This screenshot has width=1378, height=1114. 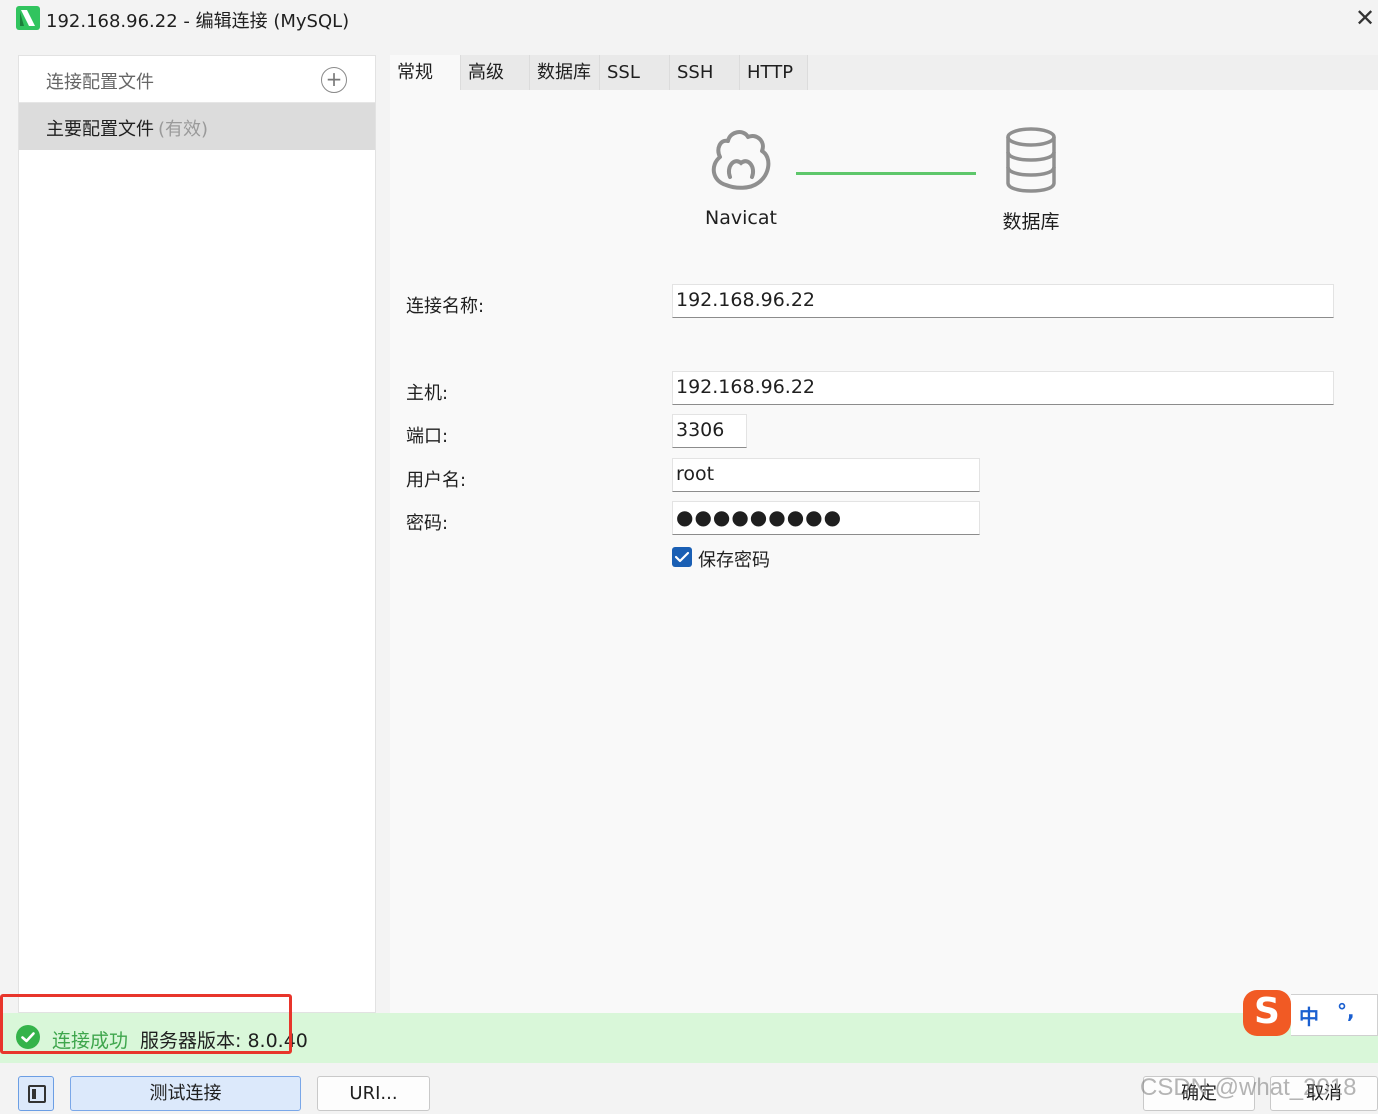 I want to click on checkmark-icon, so click(x=682, y=557).